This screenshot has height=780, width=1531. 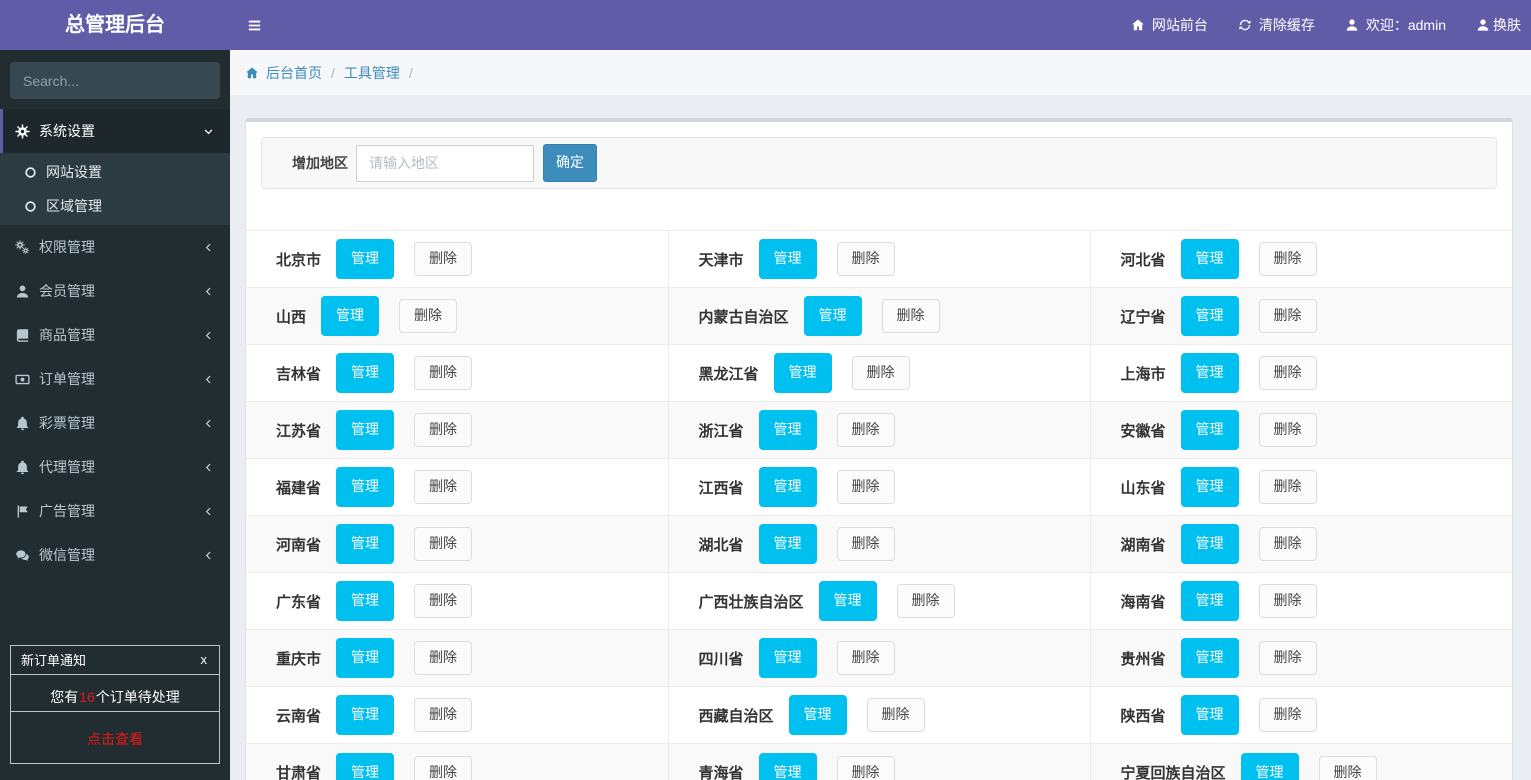 I want to click on change-skin-link: 换肤, so click(x=1496, y=25).